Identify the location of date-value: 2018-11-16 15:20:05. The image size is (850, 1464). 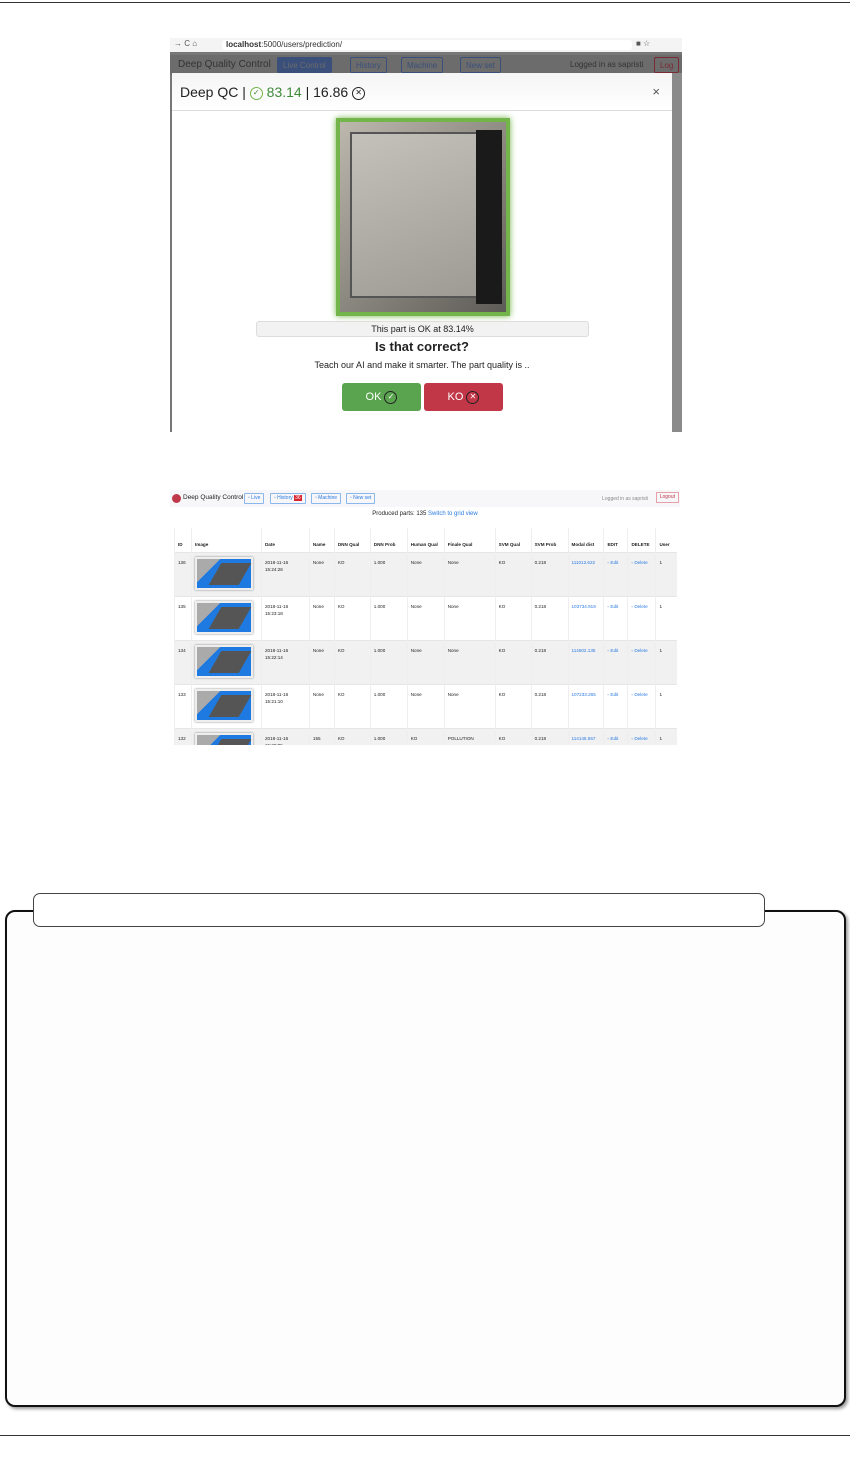
(276, 740).